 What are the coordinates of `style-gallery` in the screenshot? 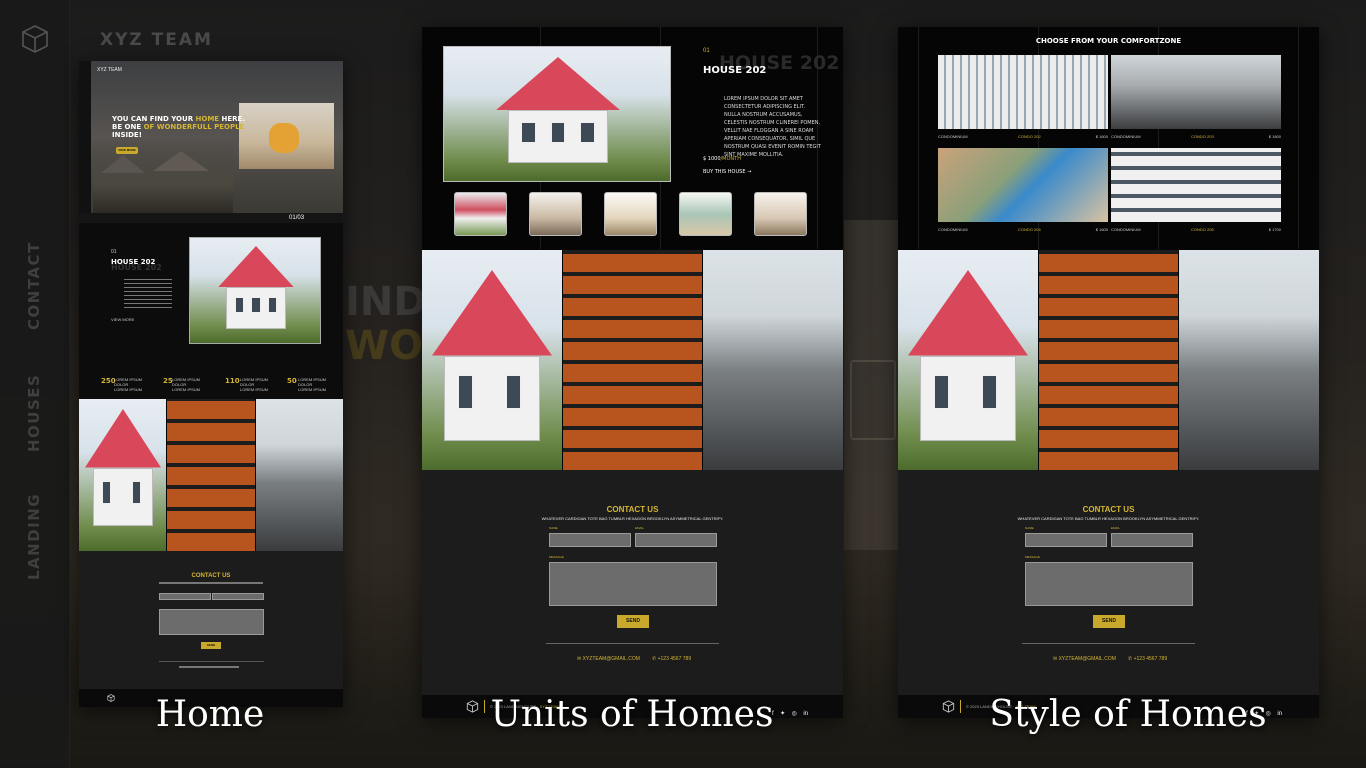 It's located at (1108, 360).